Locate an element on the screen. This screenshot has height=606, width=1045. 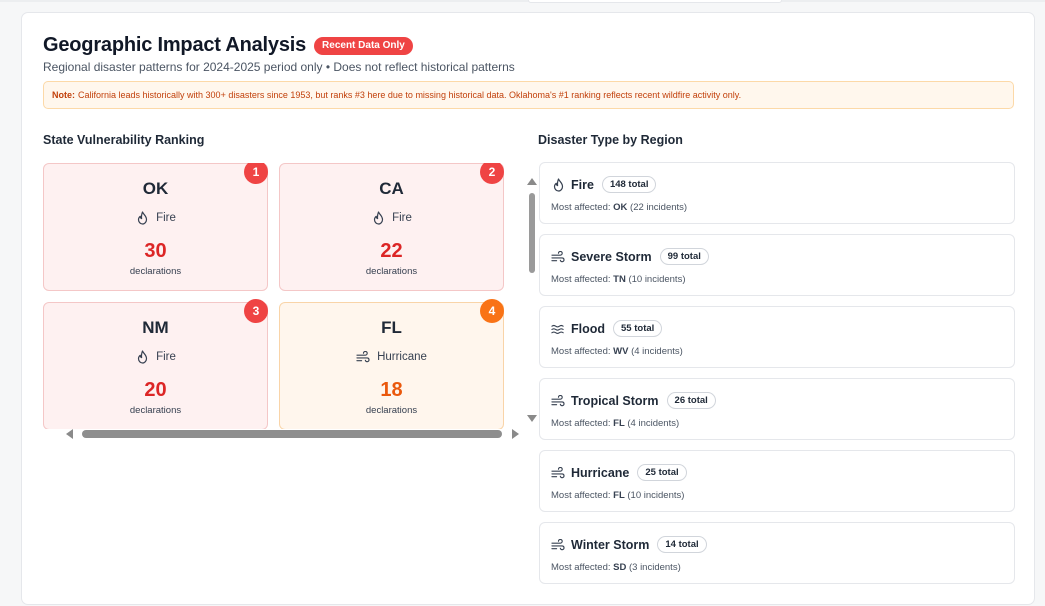
state-code: NM is located at coordinates (155, 327).